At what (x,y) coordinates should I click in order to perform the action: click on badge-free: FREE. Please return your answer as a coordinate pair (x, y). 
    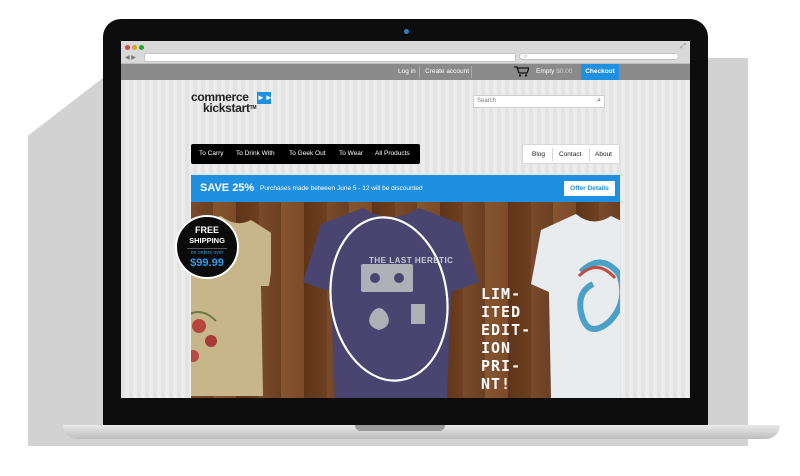
    Looking at the image, I should click on (206, 230).